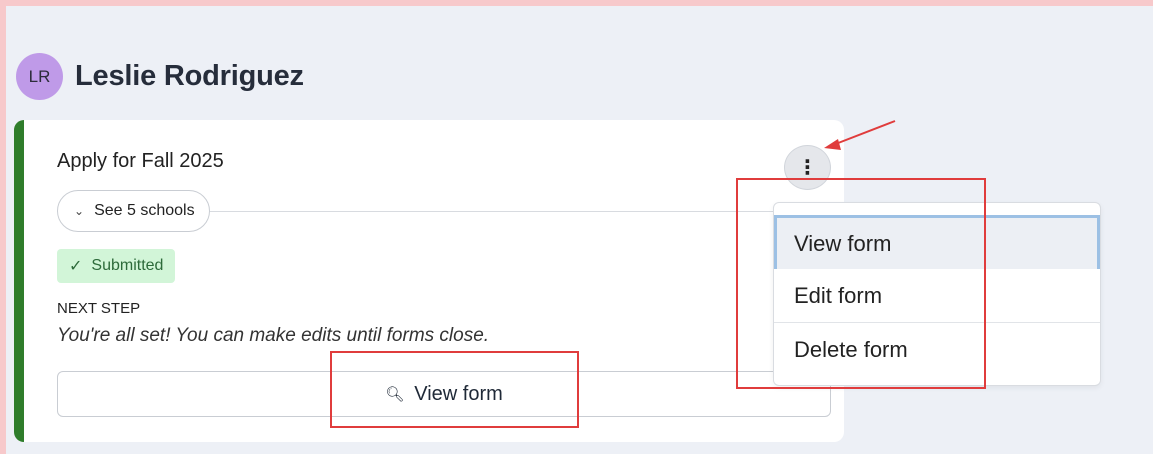 The width and height of the screenshot is (1153, 454). I want to click on chevron-down-icon: ⌄, so click(79, 211).